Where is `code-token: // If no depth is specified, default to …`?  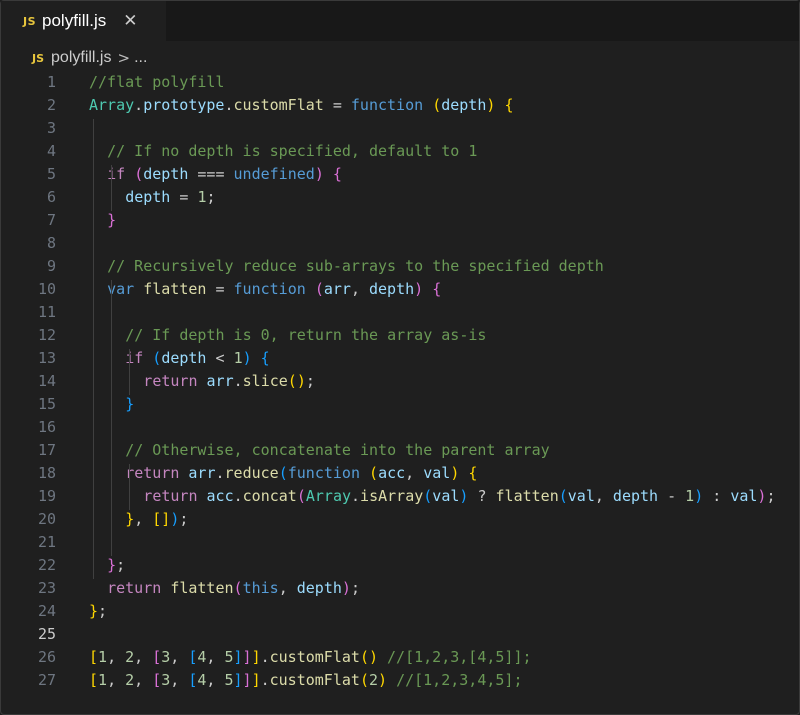 code-token: // If no depth is specified, default to … is located at coordinates (292, 151).